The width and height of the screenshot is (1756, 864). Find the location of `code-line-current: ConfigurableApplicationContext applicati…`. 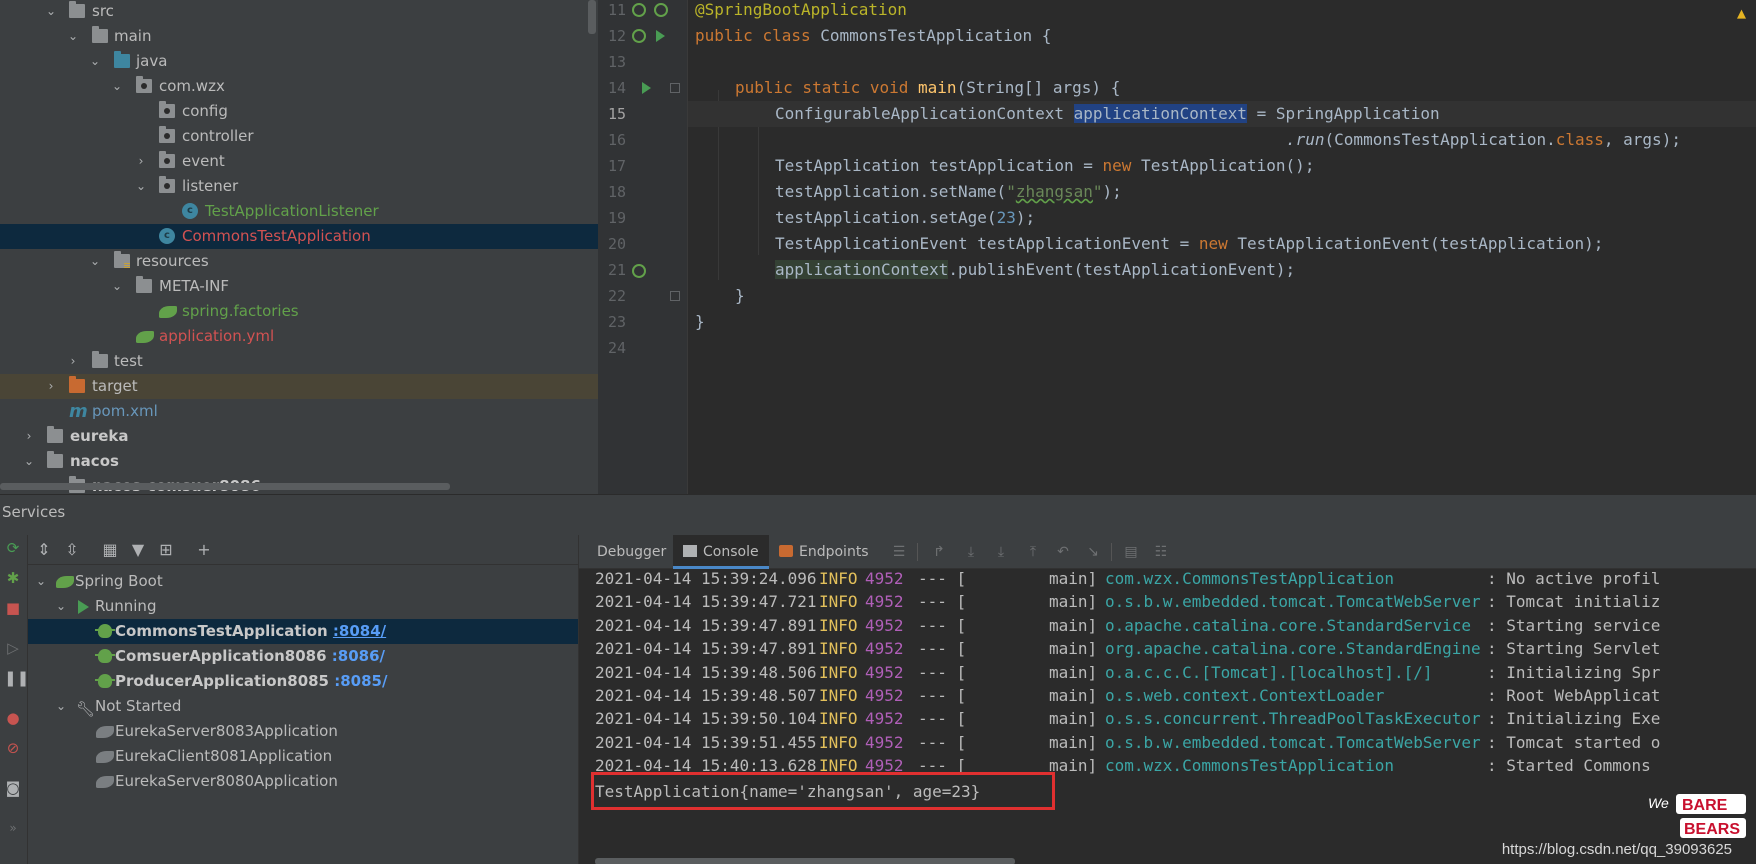

code-line-current: ConfigurableApplicationContext applicati… is located at coordinates (1222, 114).